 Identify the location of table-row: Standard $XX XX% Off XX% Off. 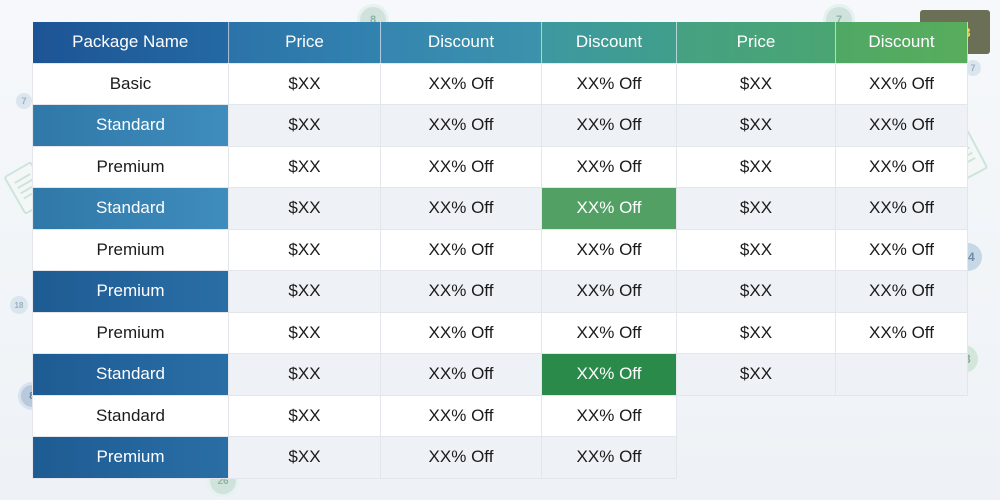
(500, 415).